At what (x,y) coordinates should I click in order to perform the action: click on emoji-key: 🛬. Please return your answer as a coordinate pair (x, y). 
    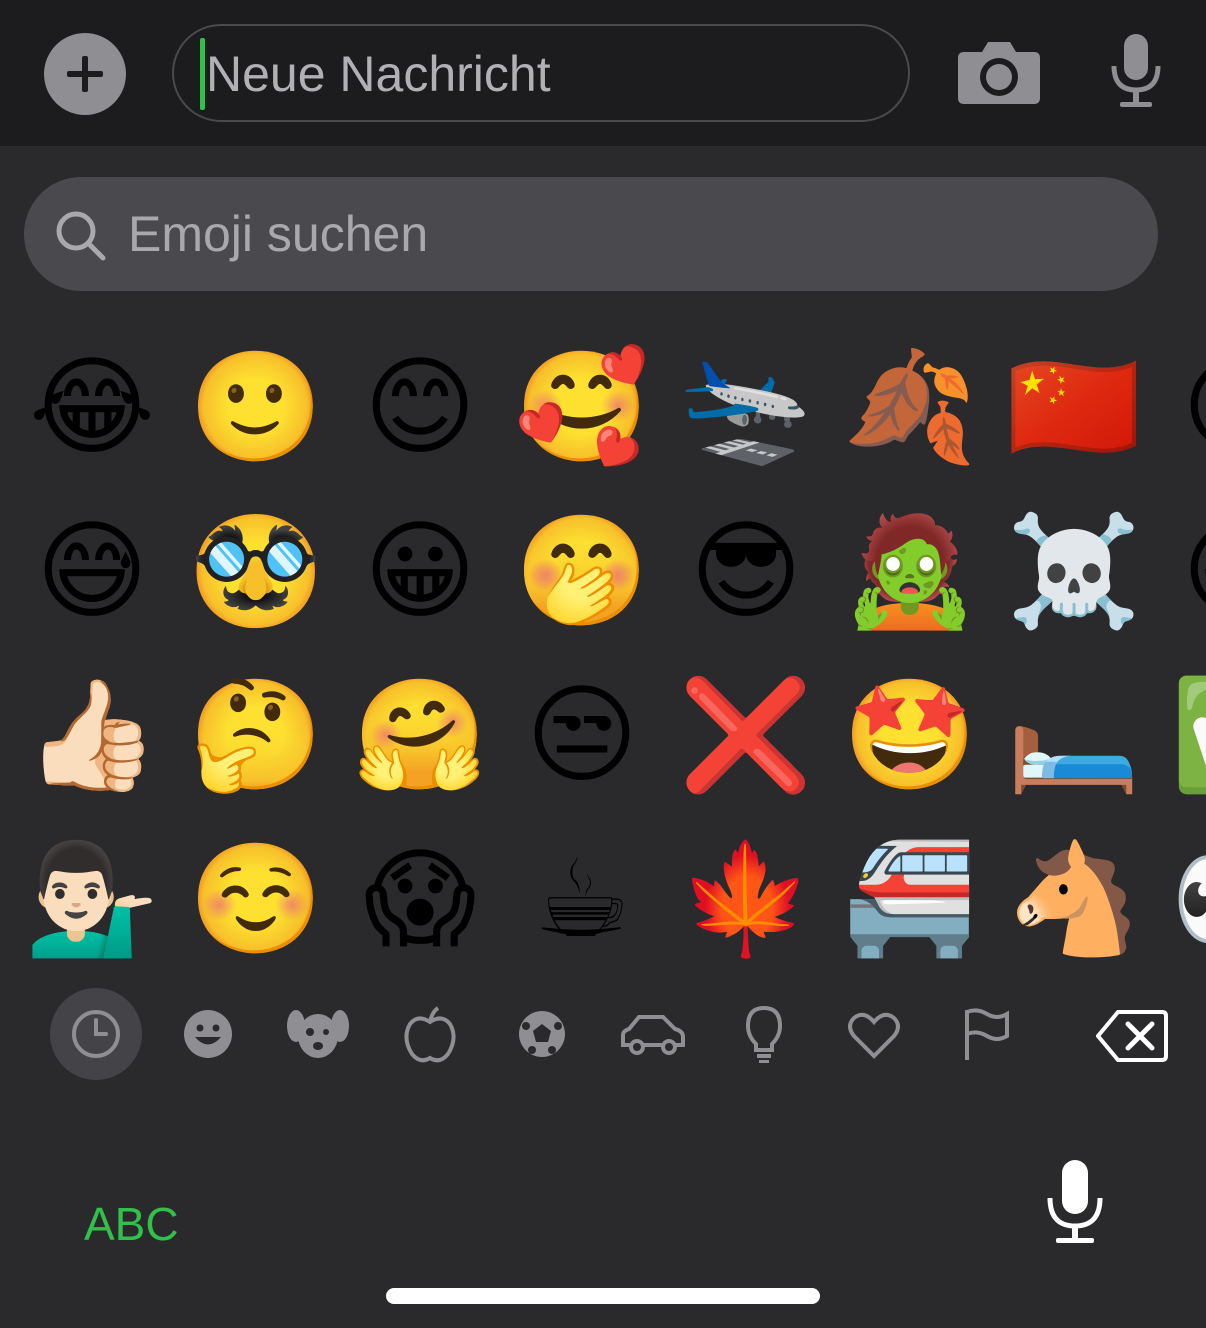
    Looking at the image, I should click on (746, 408).